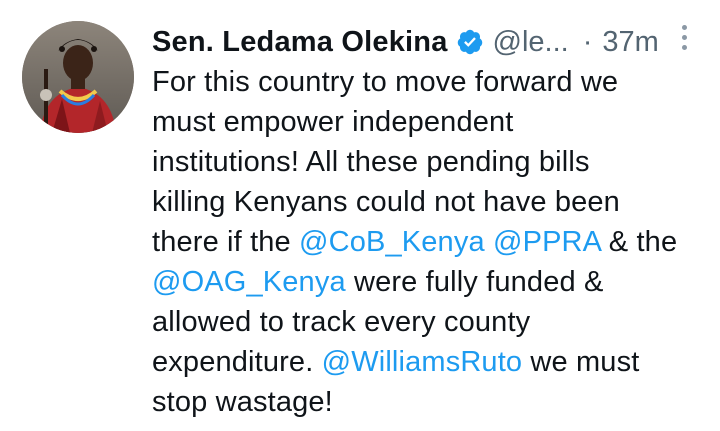 This screenshot has height=431, width=720. What do you see at coordinates (237, 362) in the screenshot?
I see `tweet-text-segment: expenditure.` at bounding box center [237, 362].